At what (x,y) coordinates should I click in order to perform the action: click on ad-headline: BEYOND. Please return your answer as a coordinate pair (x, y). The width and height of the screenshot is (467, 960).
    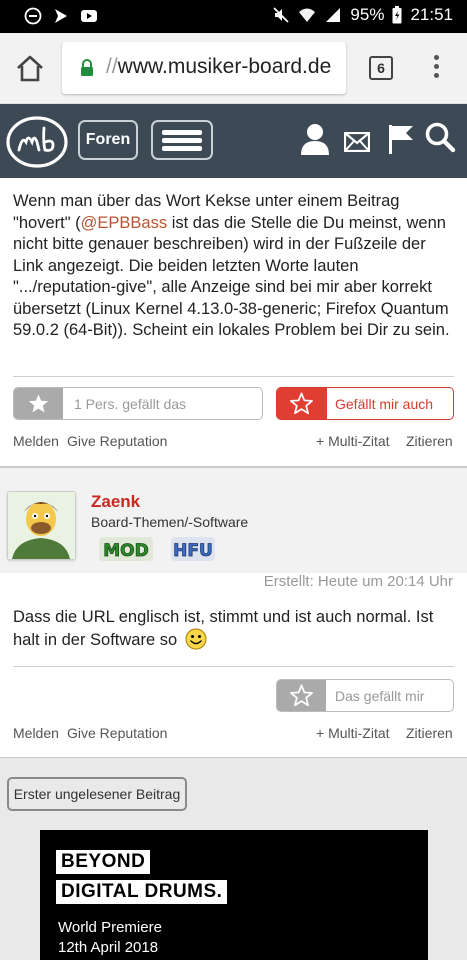
    Looking at the image, I should click on (103, 862).